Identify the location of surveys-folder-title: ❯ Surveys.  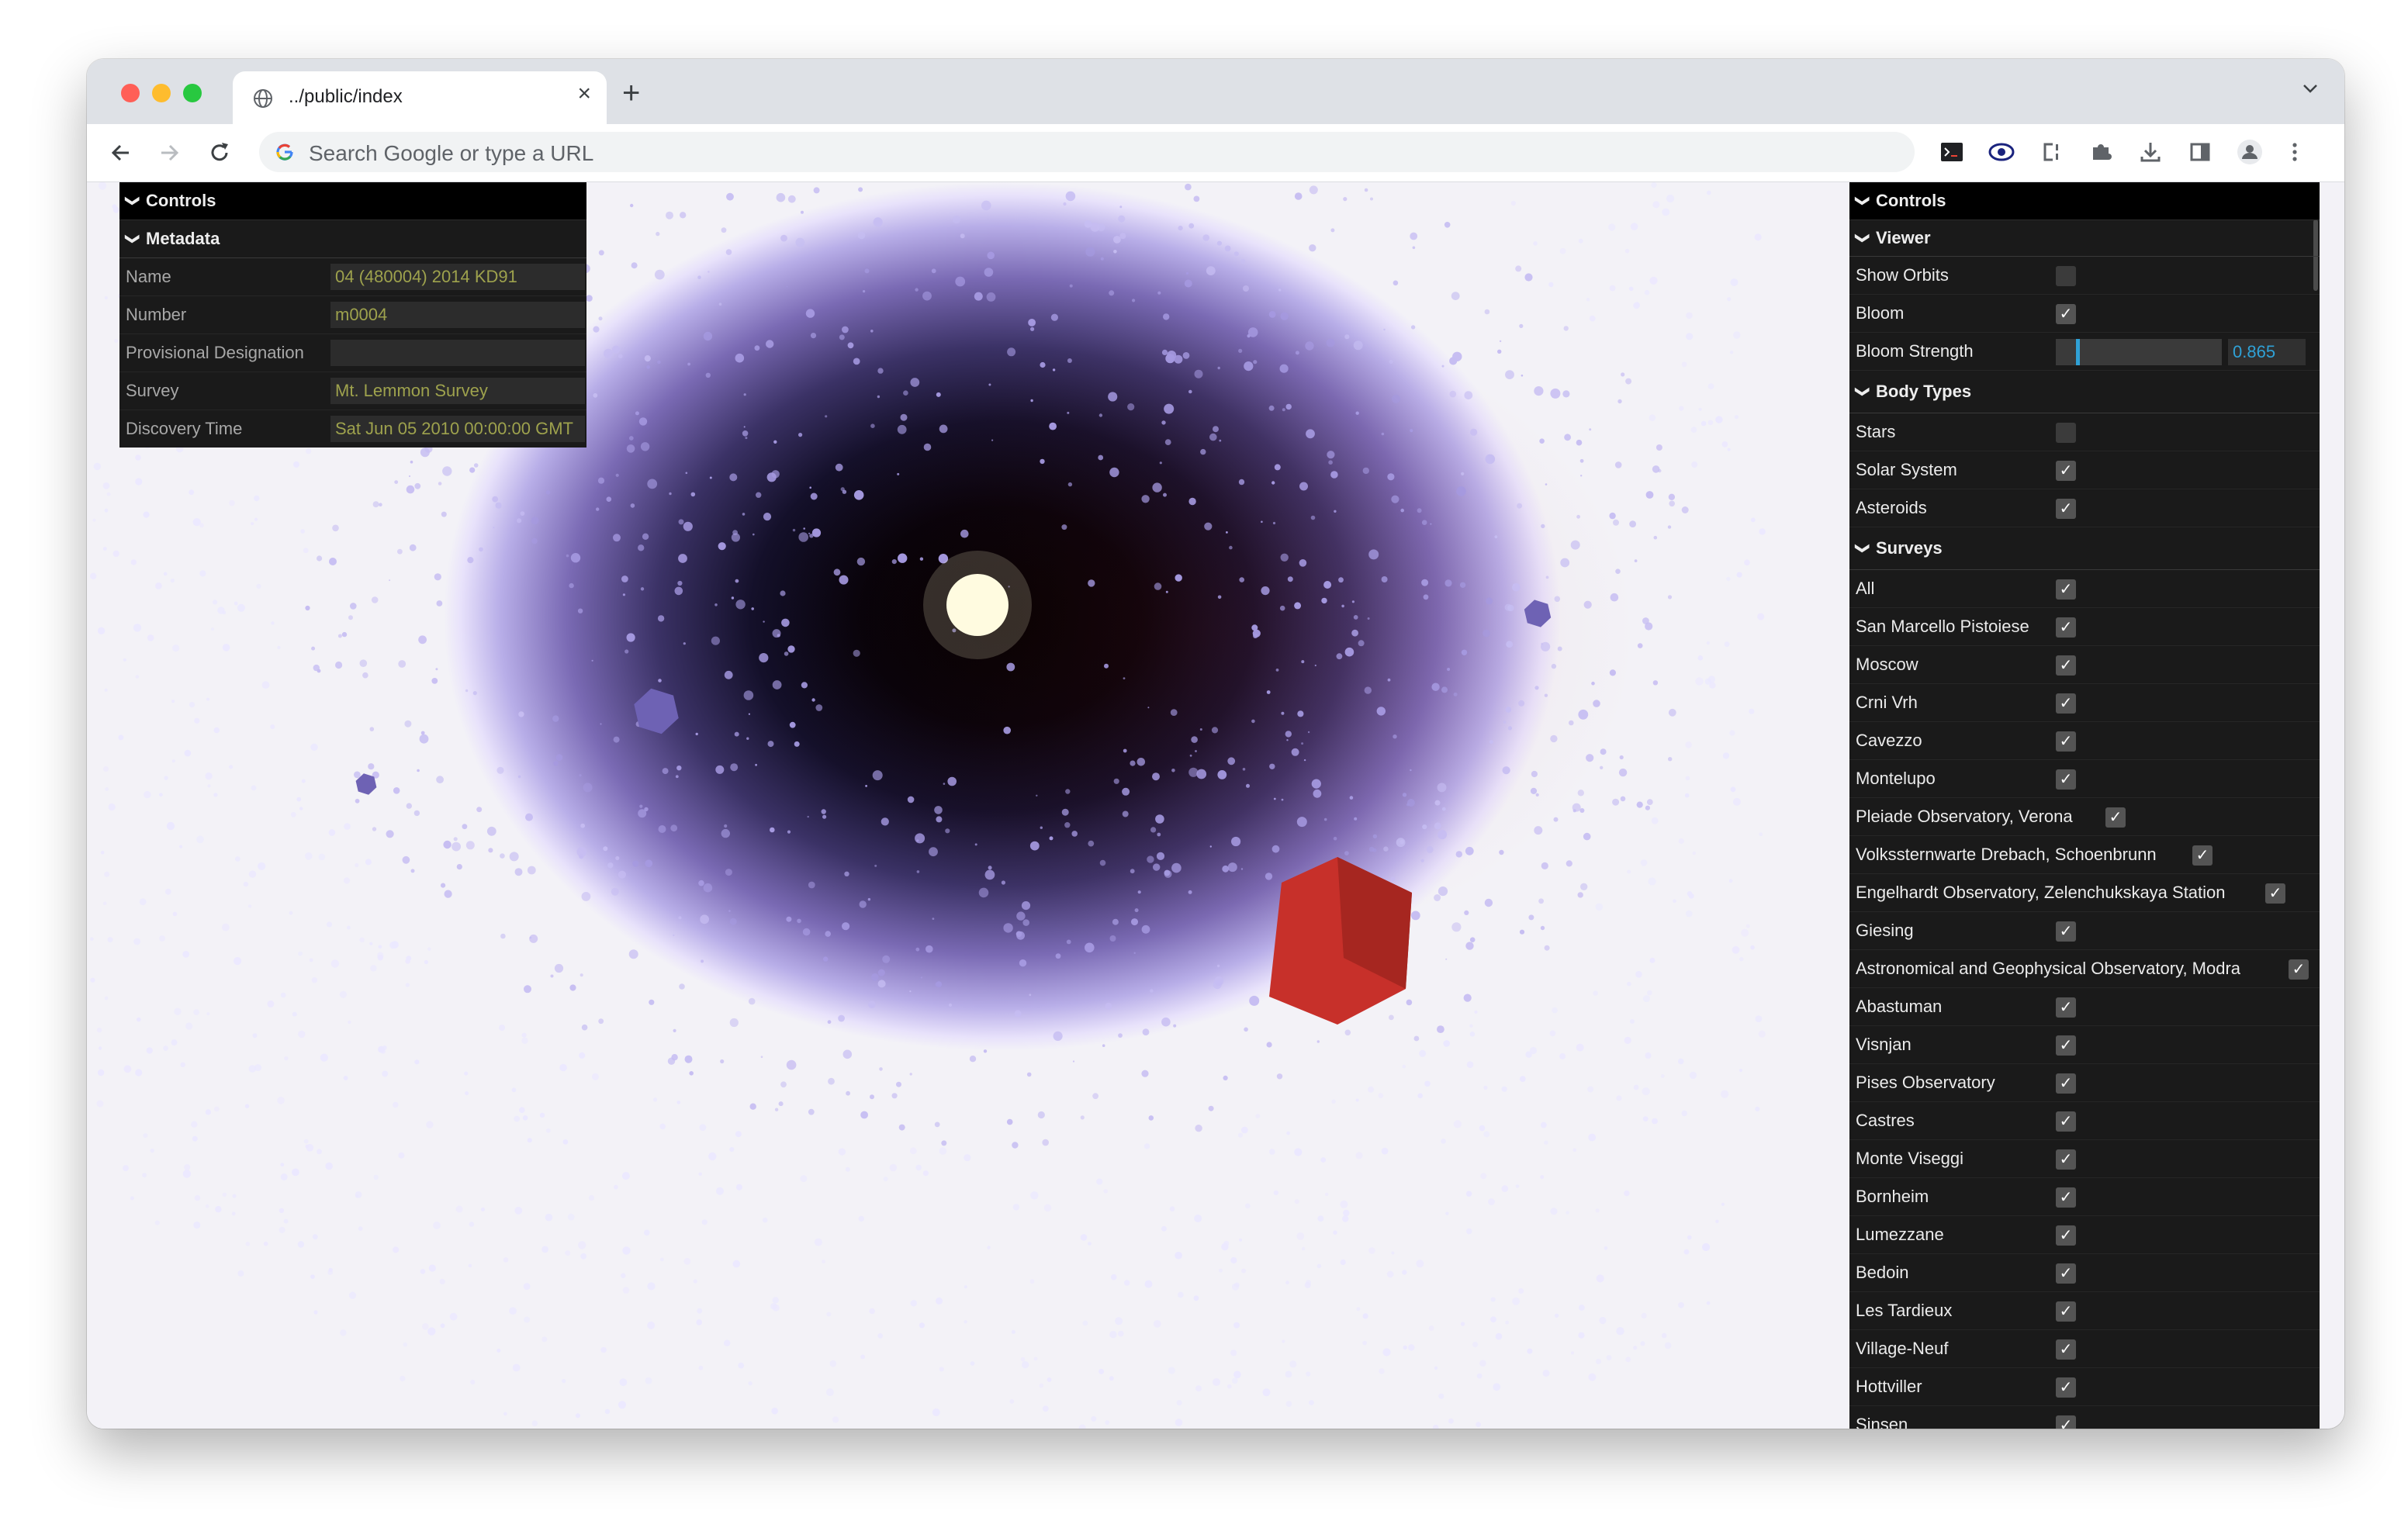
(2085, 548).